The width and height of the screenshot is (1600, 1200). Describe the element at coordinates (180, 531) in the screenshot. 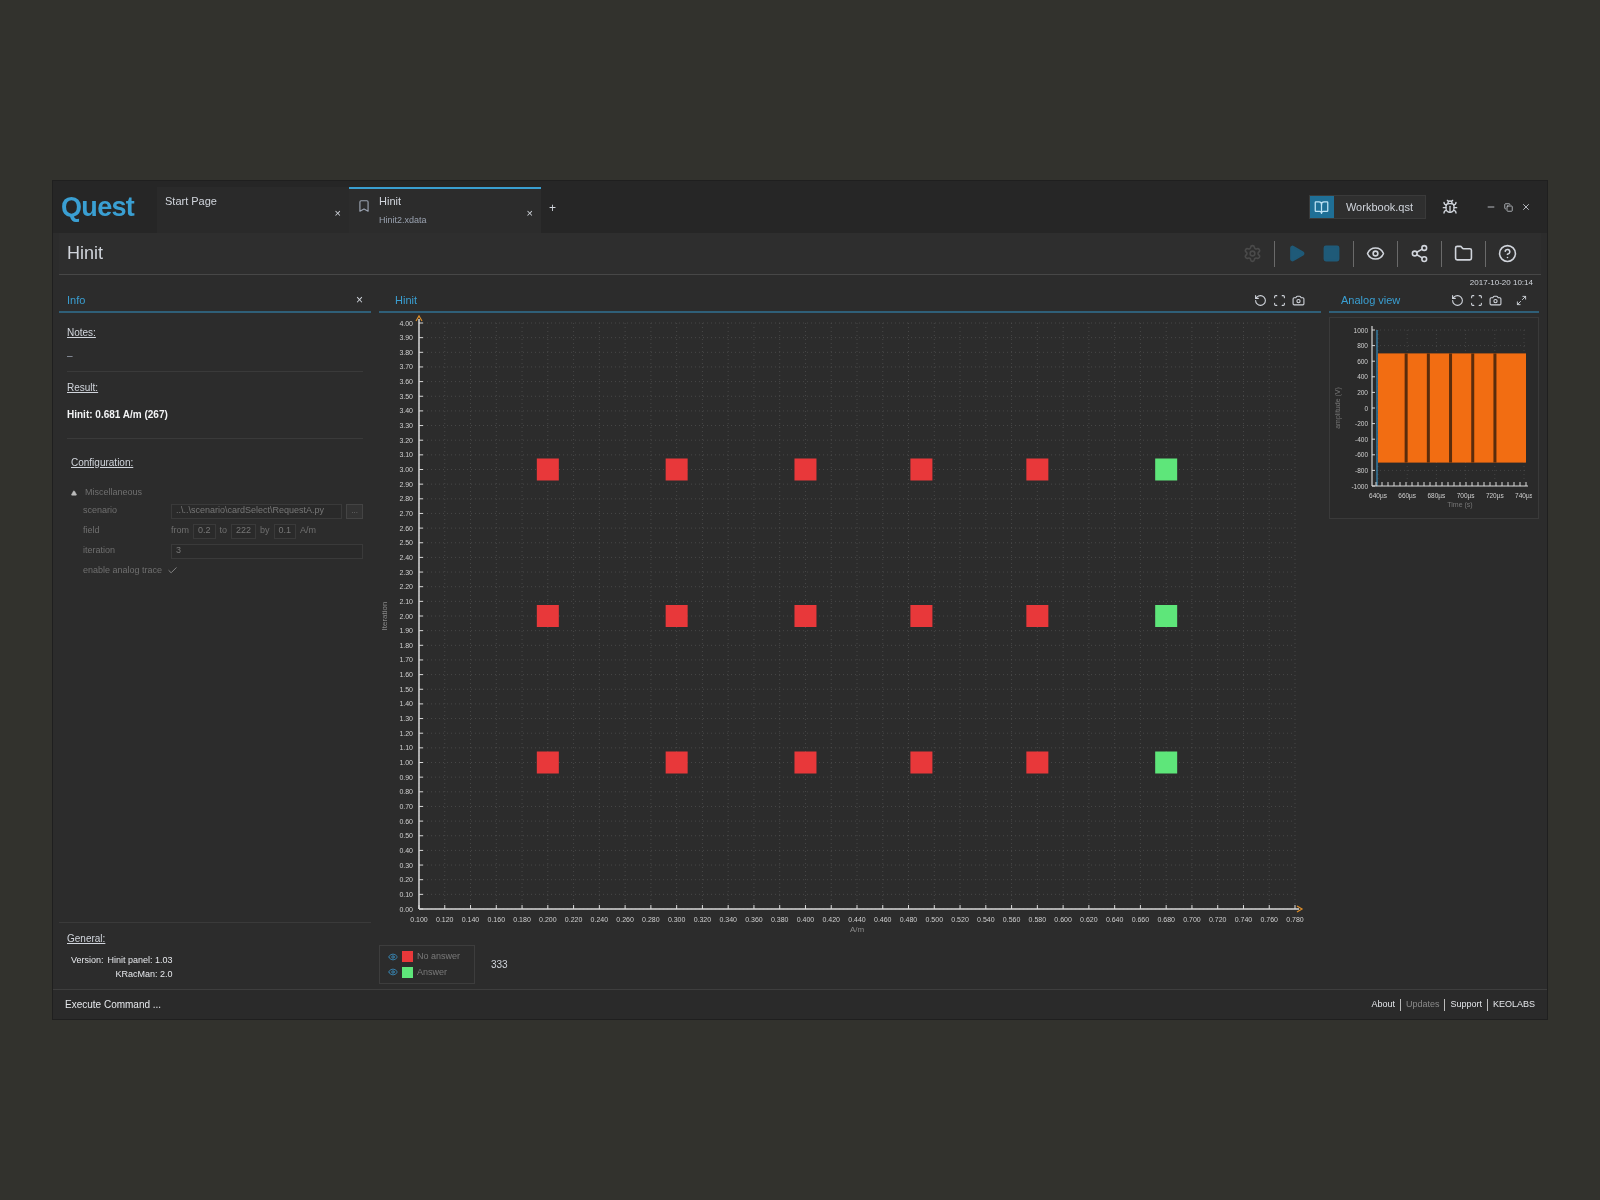

I see `from-label: from` at that location.